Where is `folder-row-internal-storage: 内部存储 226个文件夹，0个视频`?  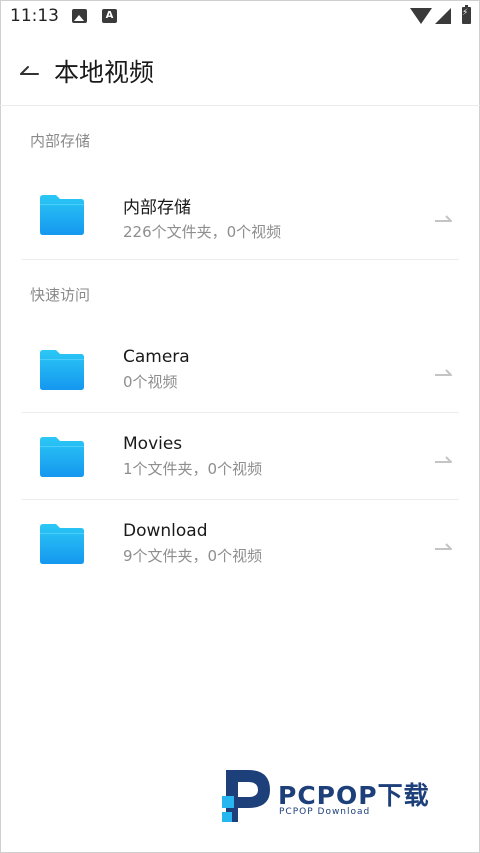 folder-row-internal-storage: 内部存储 226个文件夹，0个视频 is located at coordinates (240, 215).